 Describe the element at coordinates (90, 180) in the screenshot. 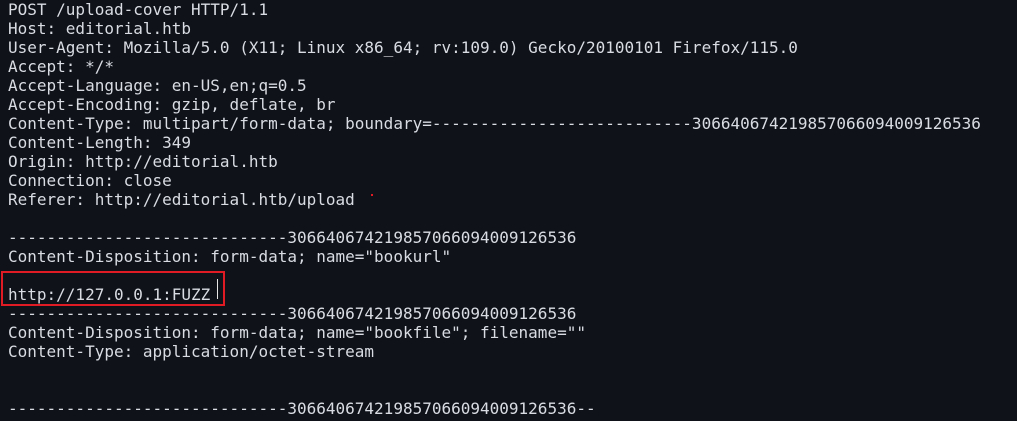

I see `connection-header: Connection: close` at that location.